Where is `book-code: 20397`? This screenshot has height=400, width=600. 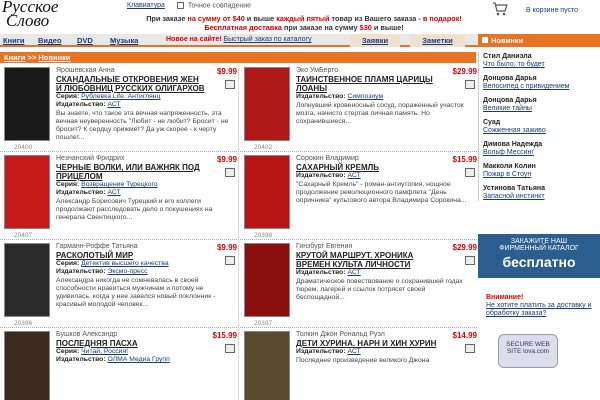
book-code: 20397 is located at coordinates (263, 323).